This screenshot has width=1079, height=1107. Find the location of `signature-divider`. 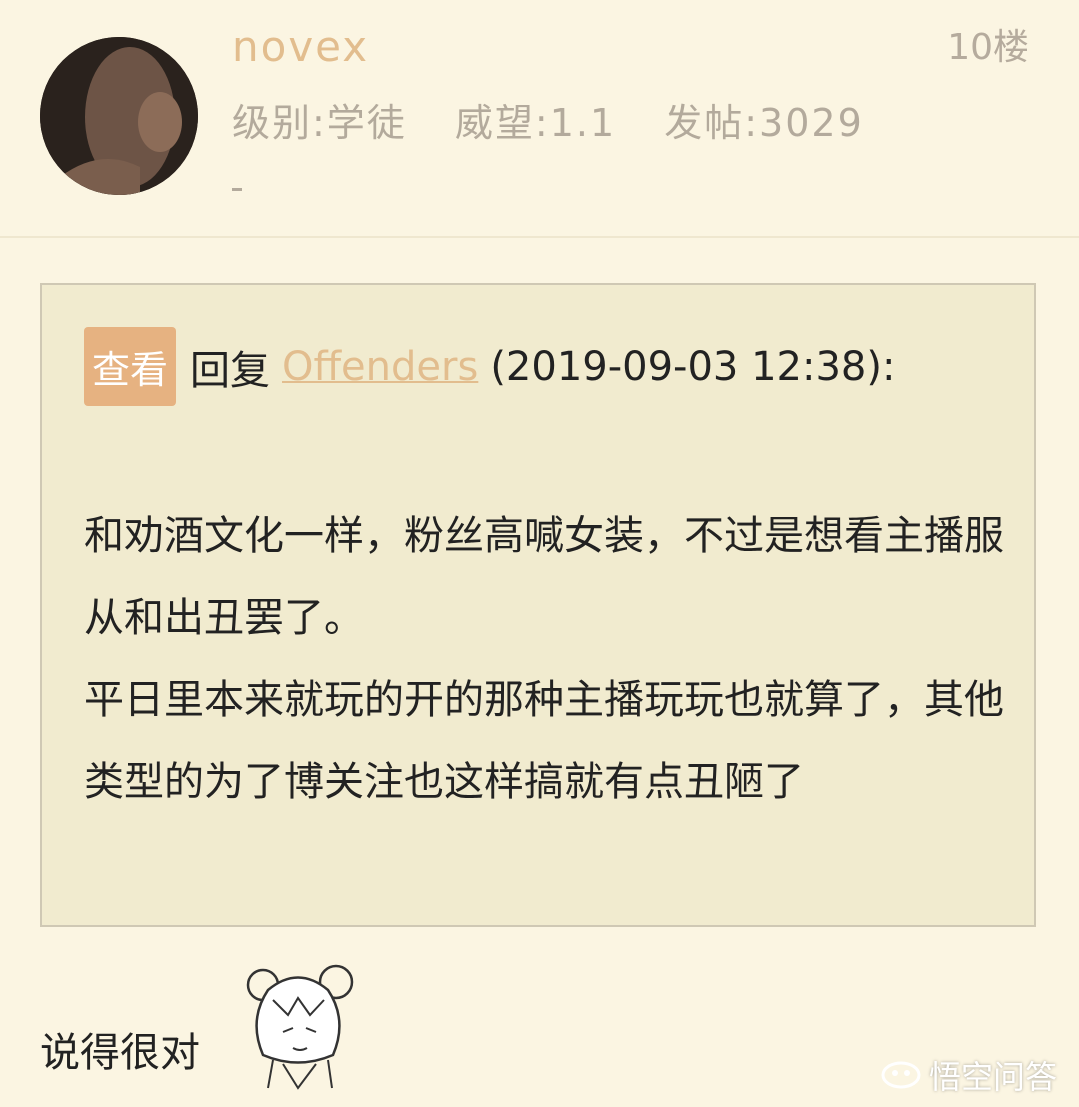

signature-divider is located at coordinates (237, 189).